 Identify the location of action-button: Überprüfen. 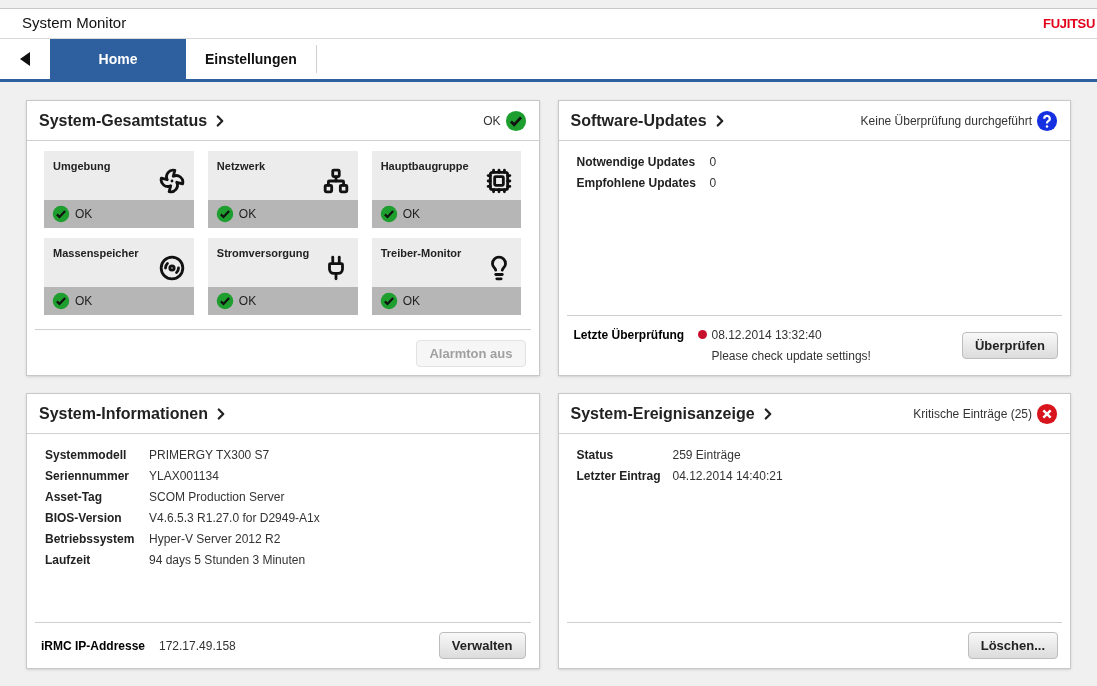
(1009, 345).